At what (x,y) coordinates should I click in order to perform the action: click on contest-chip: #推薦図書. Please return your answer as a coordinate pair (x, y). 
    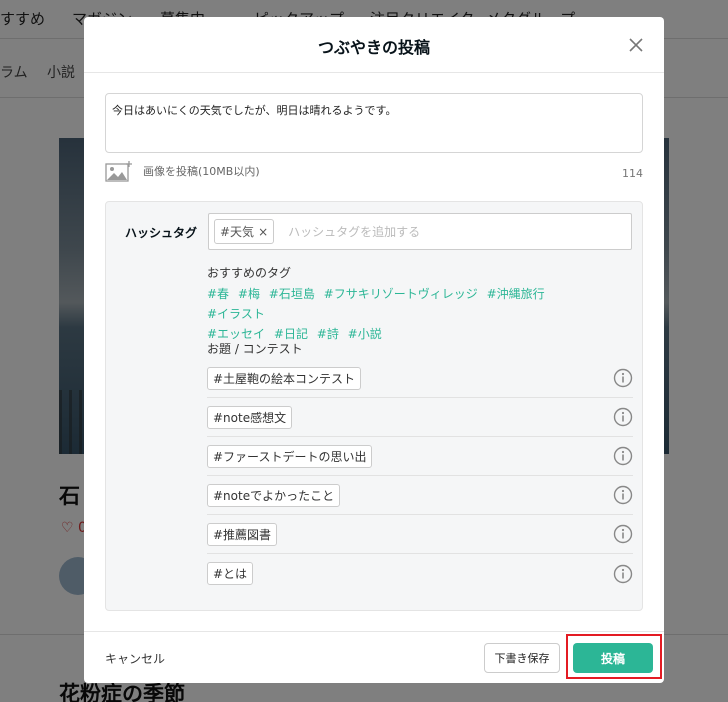
    Looking at the image, I should click on (242, 534).